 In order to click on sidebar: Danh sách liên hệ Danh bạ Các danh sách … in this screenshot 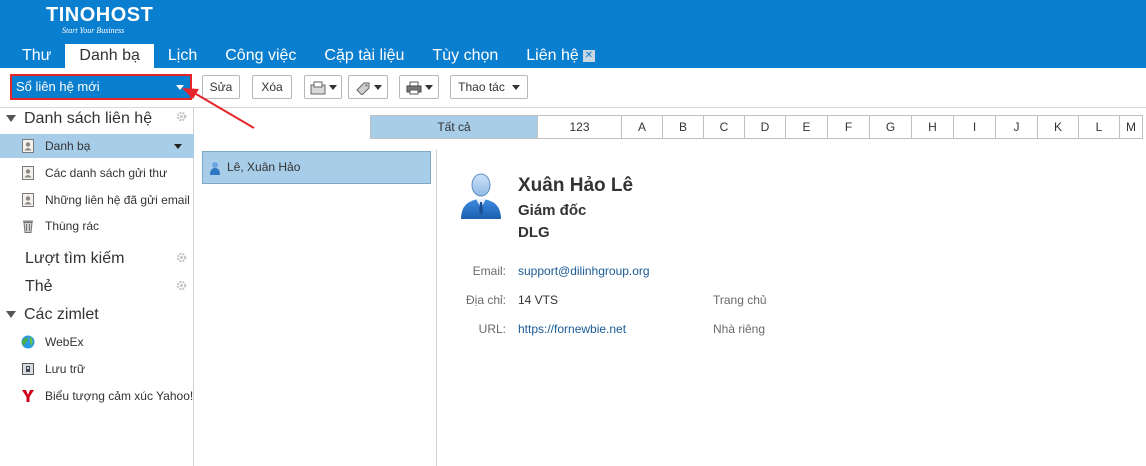, I will do `click(97, 287)`.